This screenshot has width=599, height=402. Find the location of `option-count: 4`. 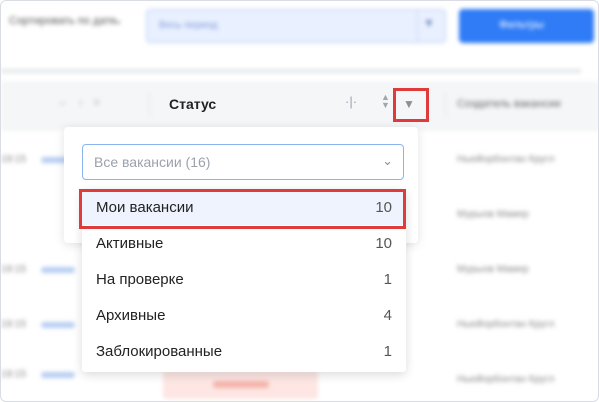

option-count: 4 is located at coordinates (387, 315).